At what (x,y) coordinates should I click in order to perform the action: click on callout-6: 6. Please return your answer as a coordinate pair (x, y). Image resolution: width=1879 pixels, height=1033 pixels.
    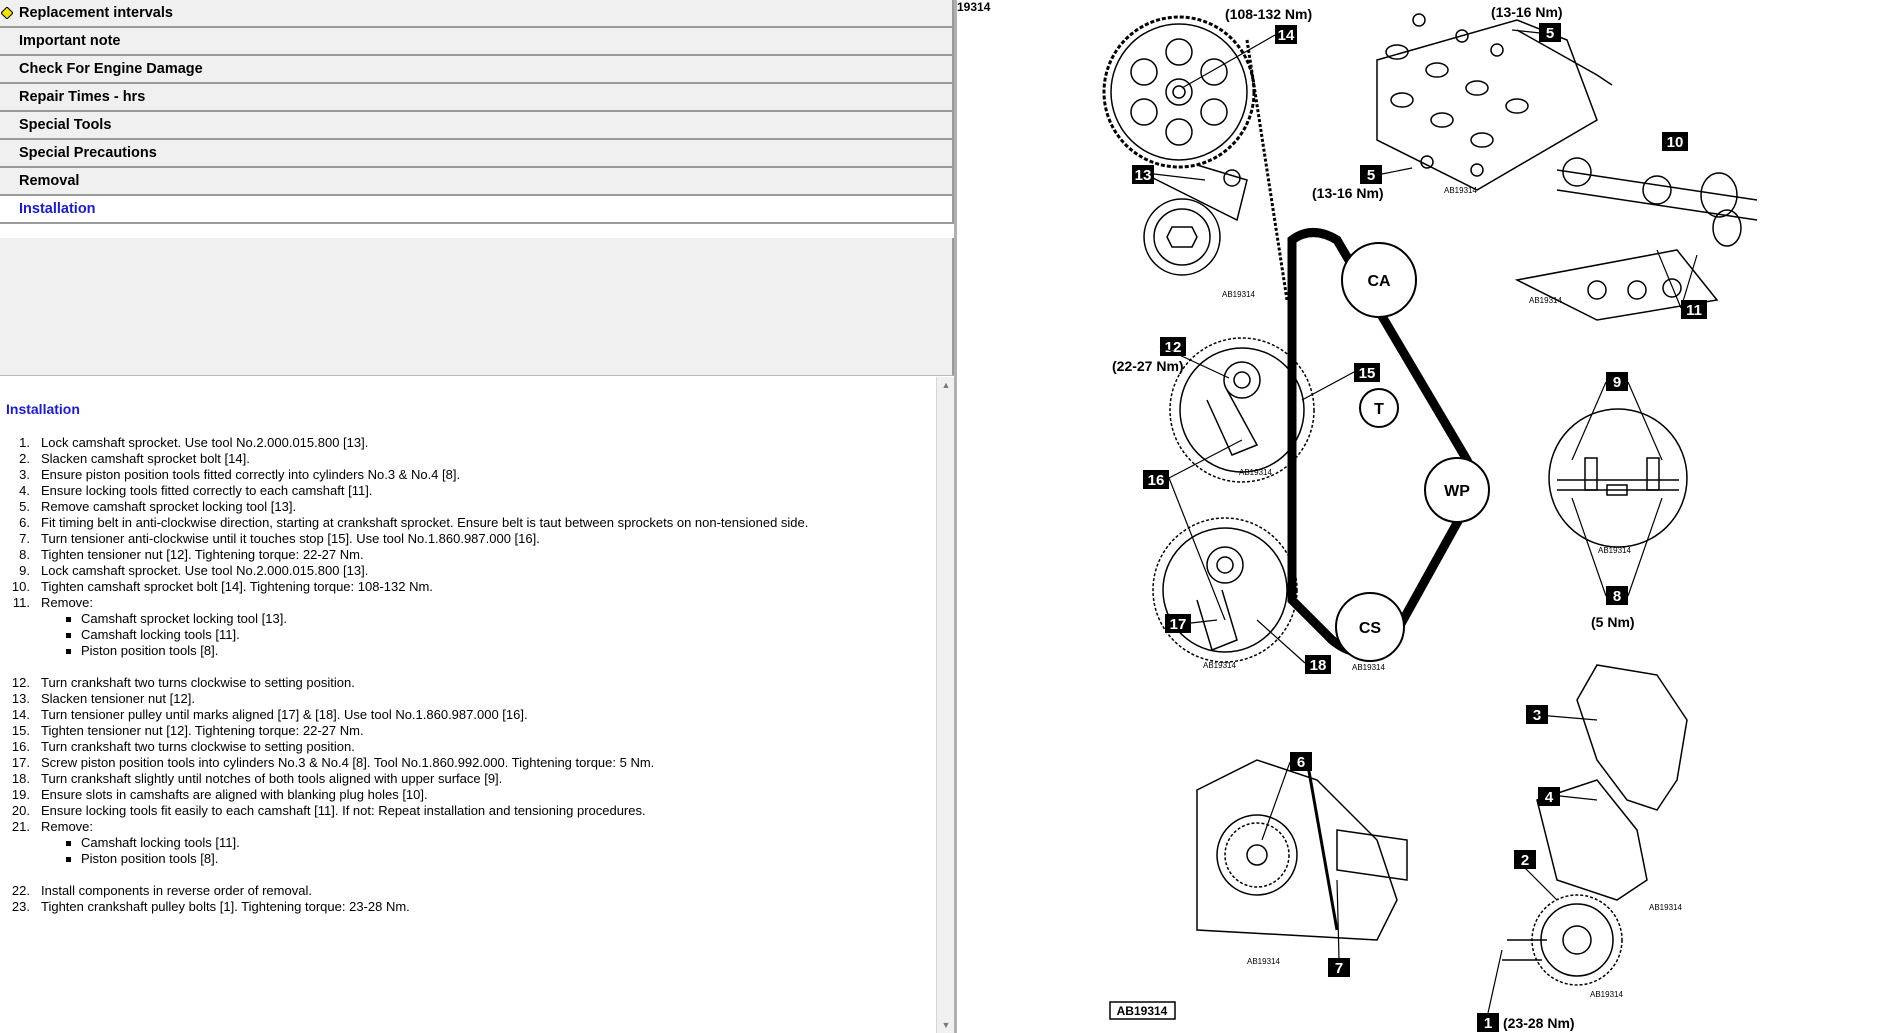
    Looking at the image, I should click on (1301, 762).